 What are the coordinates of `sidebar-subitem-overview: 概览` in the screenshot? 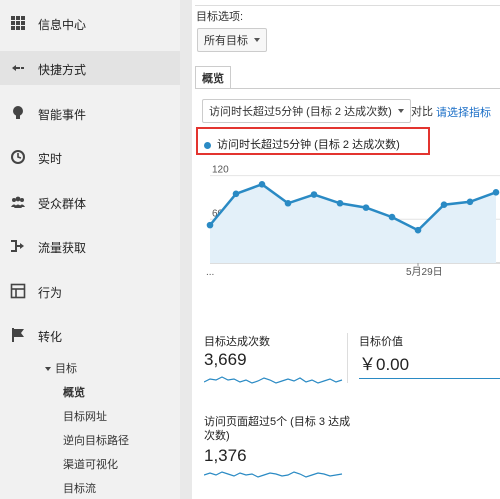 It's located at (74, 392).